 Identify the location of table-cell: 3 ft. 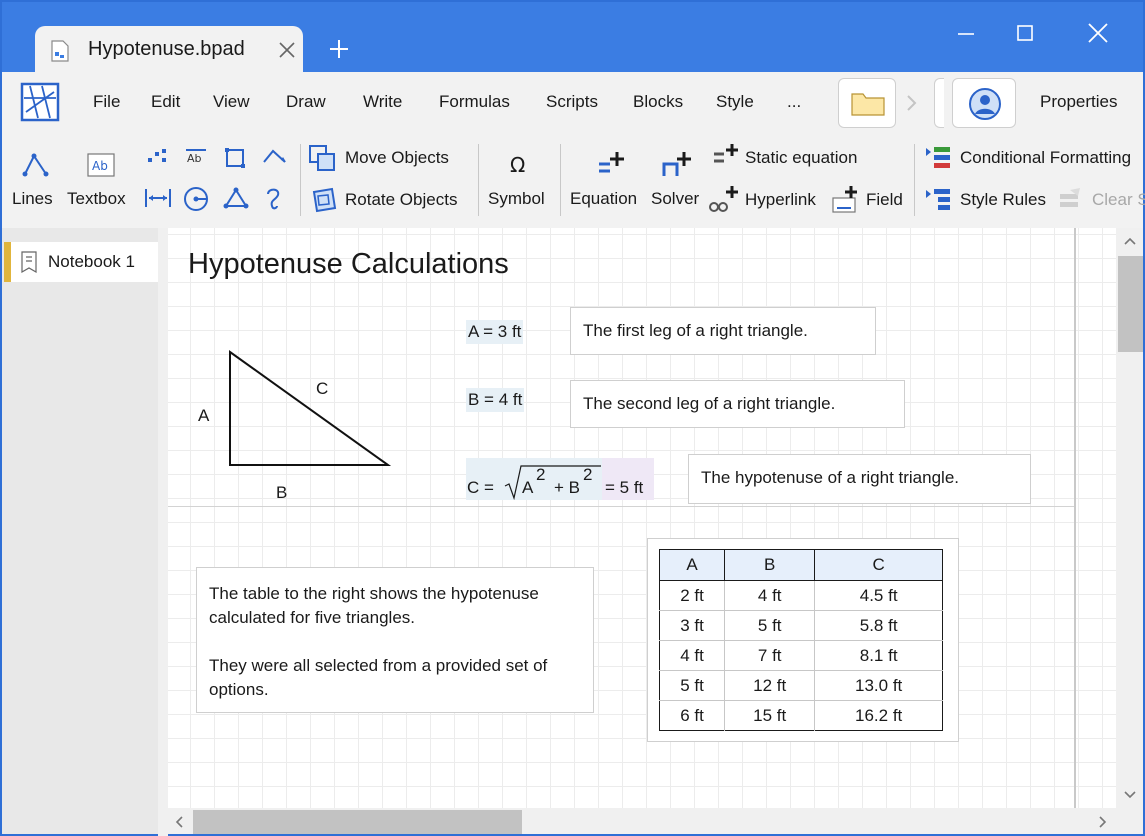
(692, 625).